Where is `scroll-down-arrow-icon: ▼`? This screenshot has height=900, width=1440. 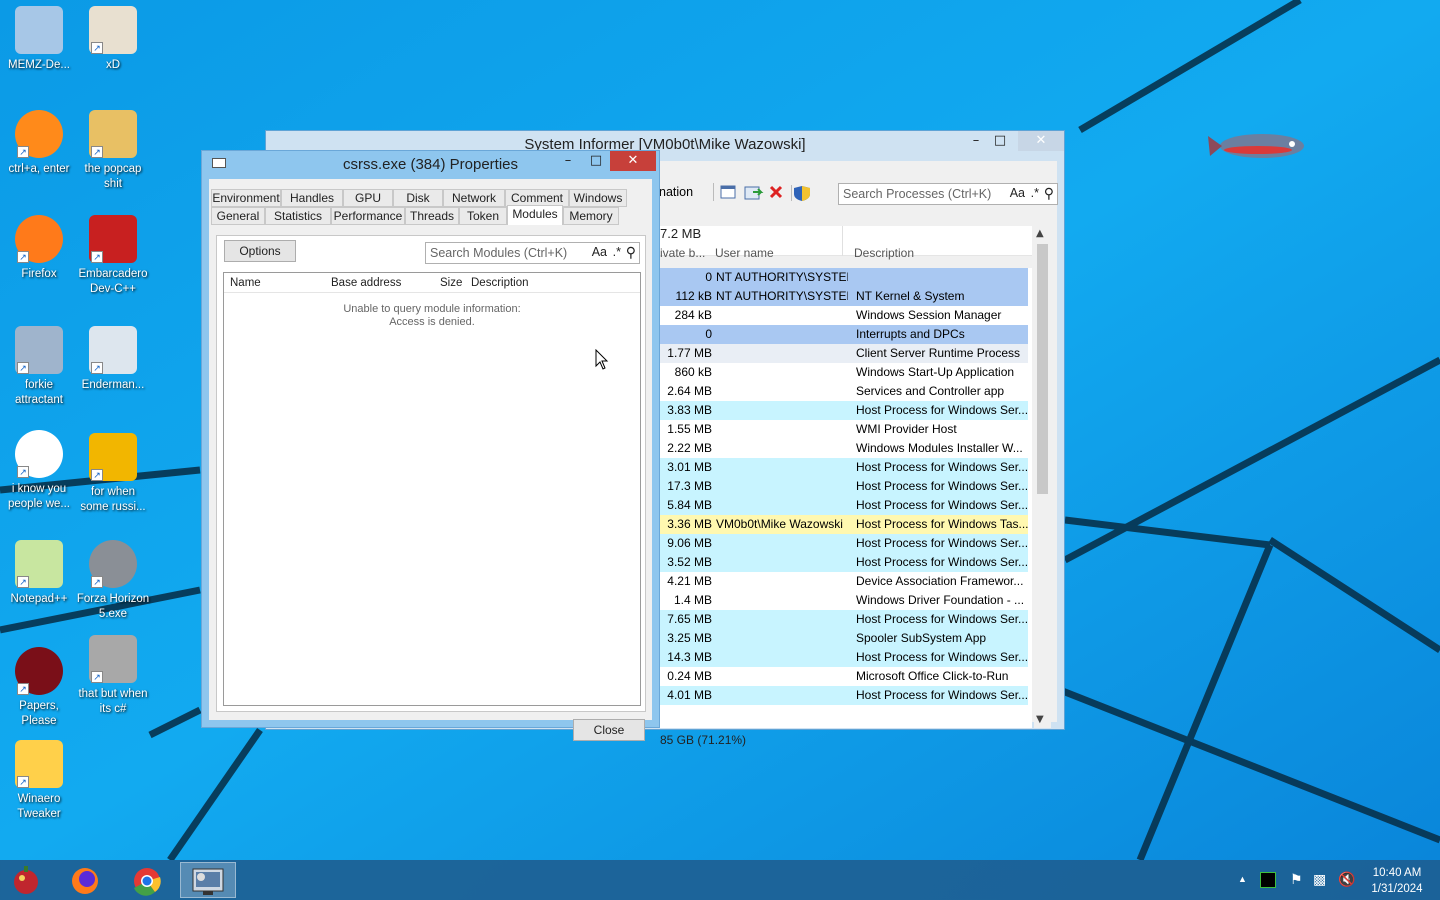 scroll-down-arrow-icon: ▼ is located at coordinates (1040, 719).